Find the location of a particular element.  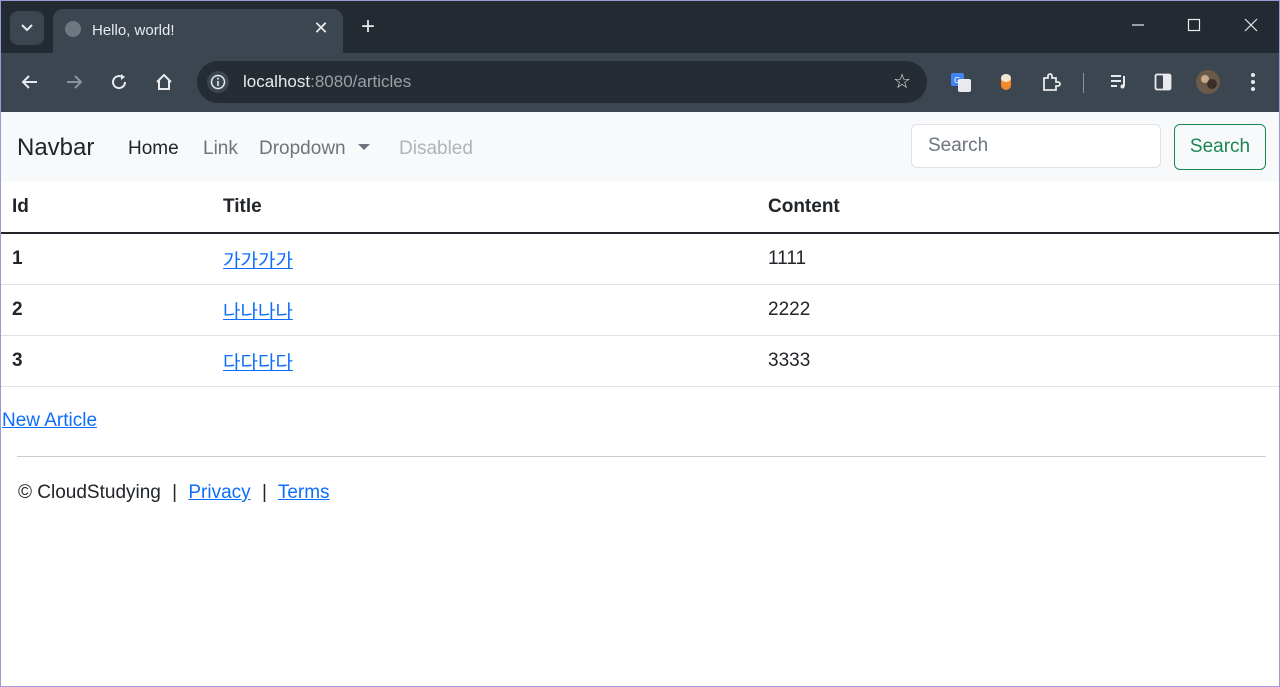

minimize-button is located at coordinates (1138, 28).